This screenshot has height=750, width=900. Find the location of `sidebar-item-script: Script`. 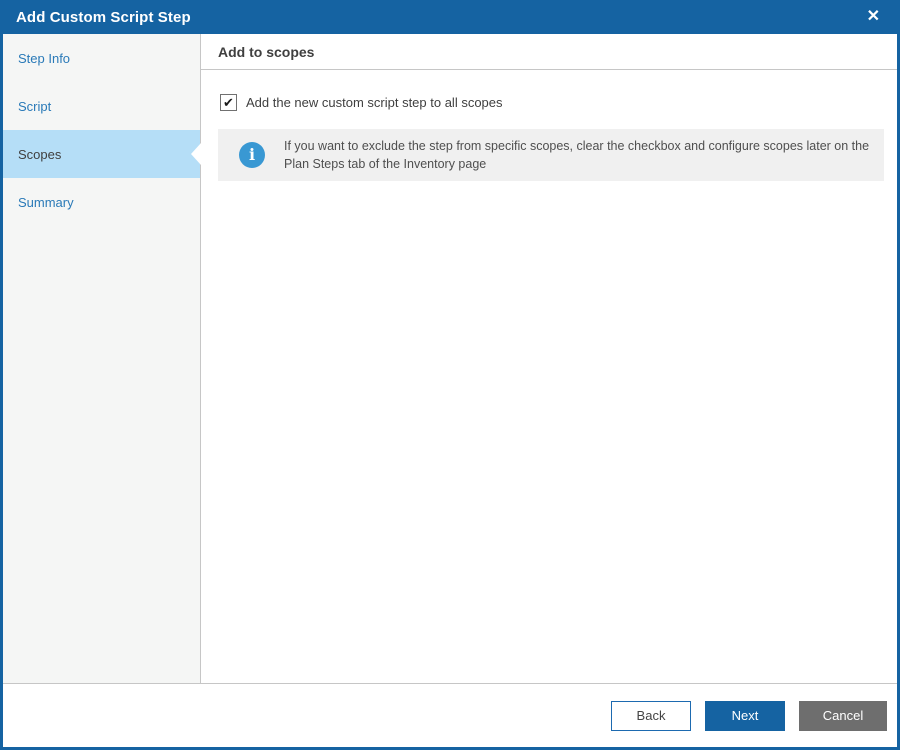

sidebar-item-script: Script is located at coordinates (101, 106).